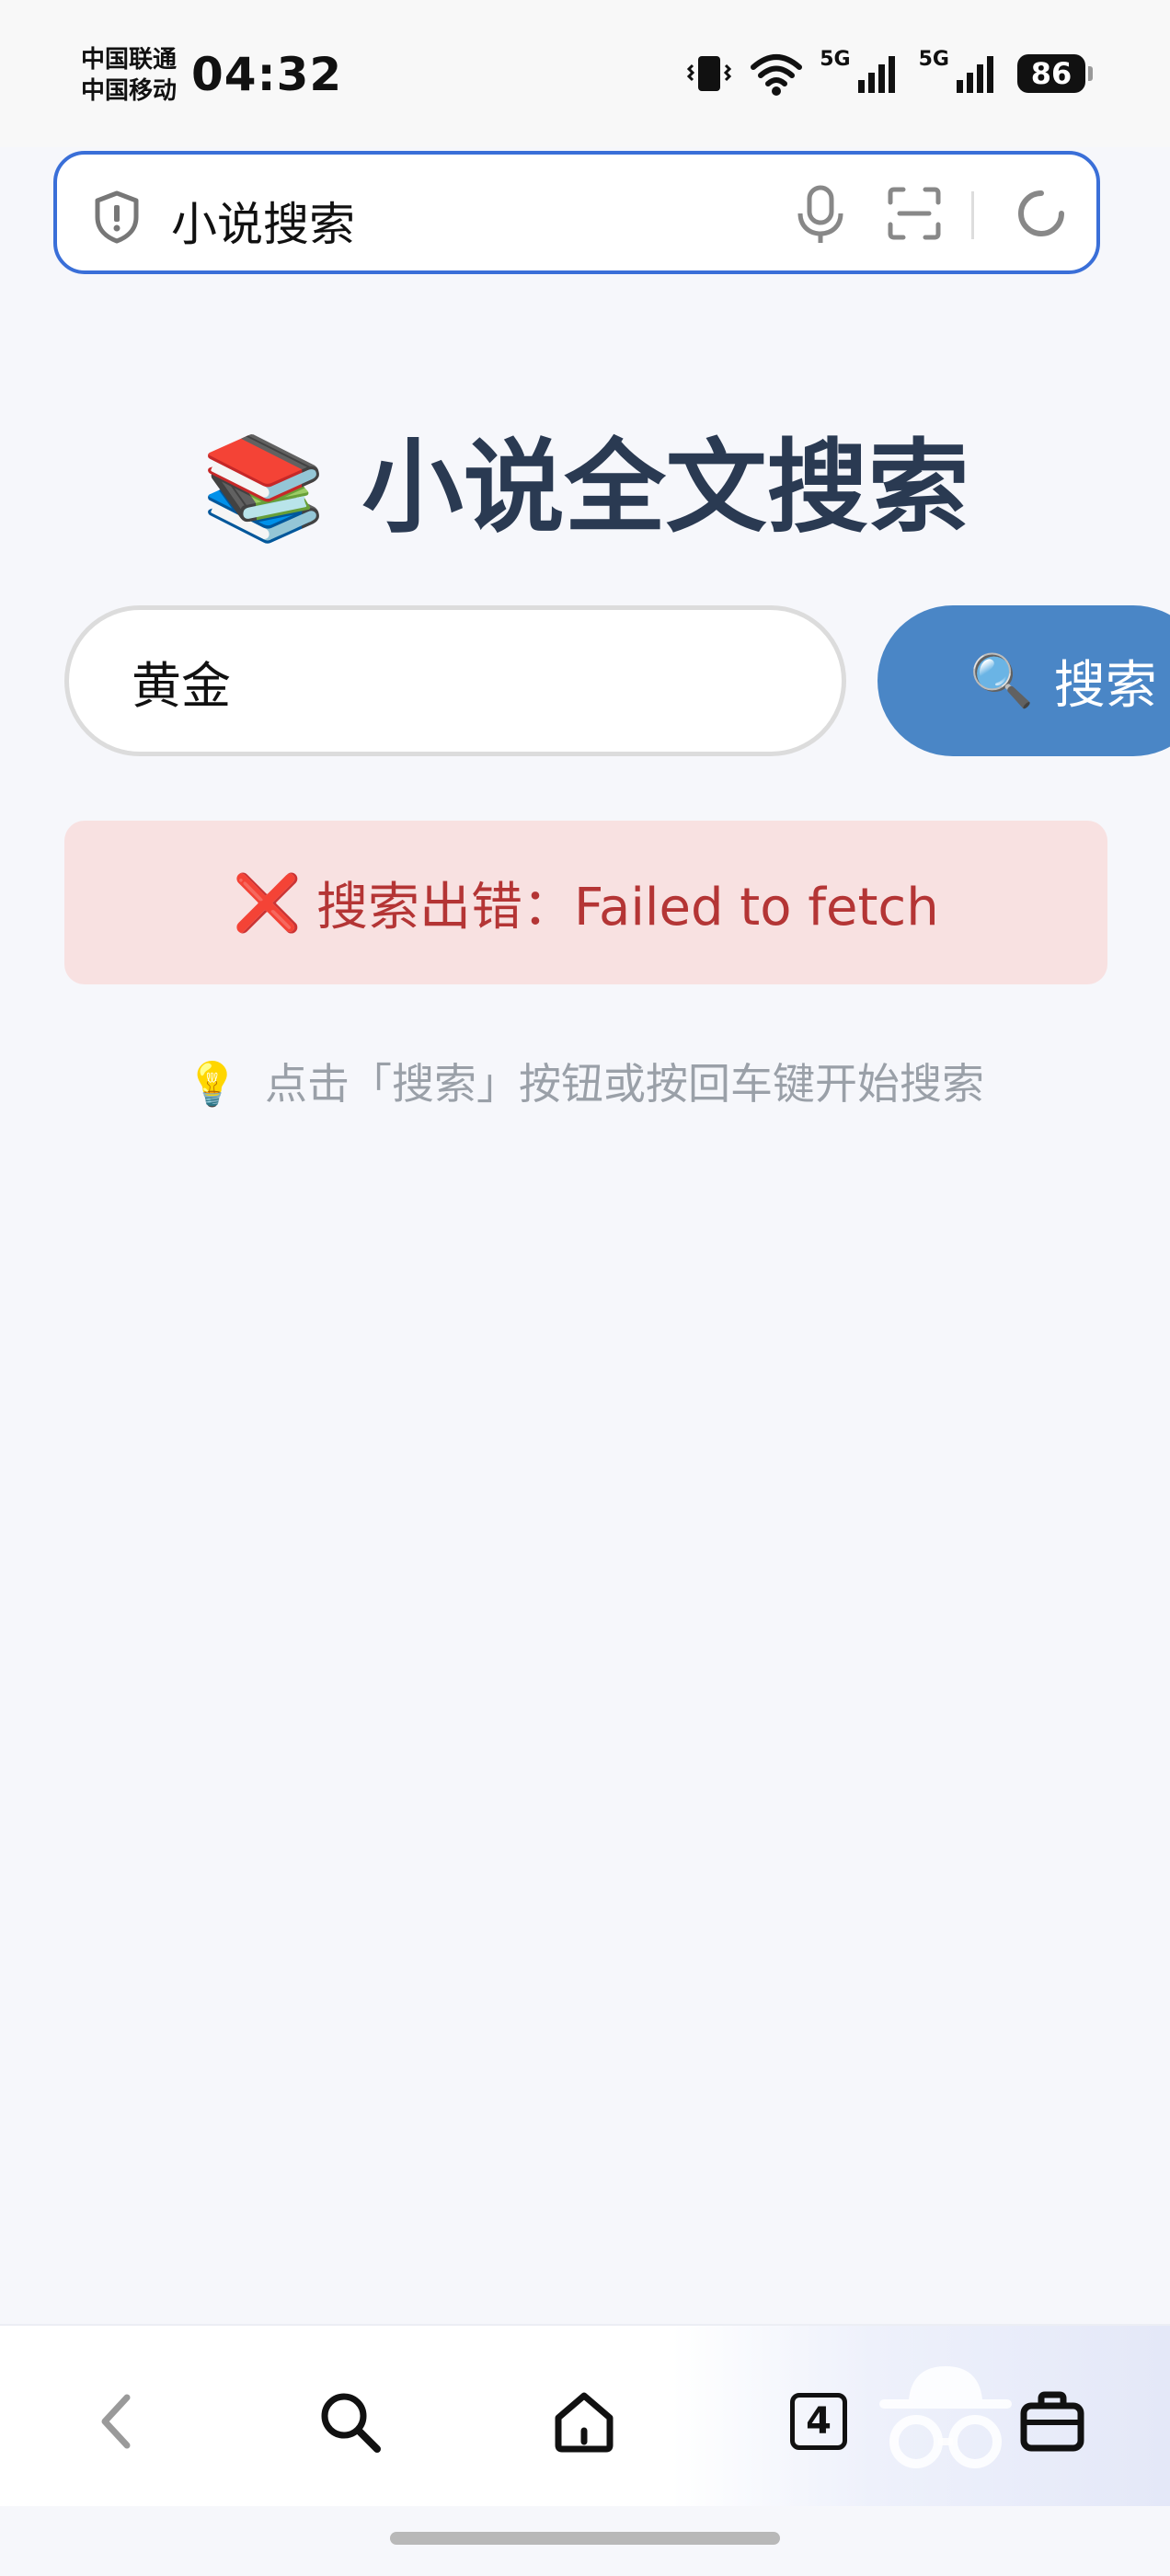  I want to click on back-icon, so click(116, 2421).